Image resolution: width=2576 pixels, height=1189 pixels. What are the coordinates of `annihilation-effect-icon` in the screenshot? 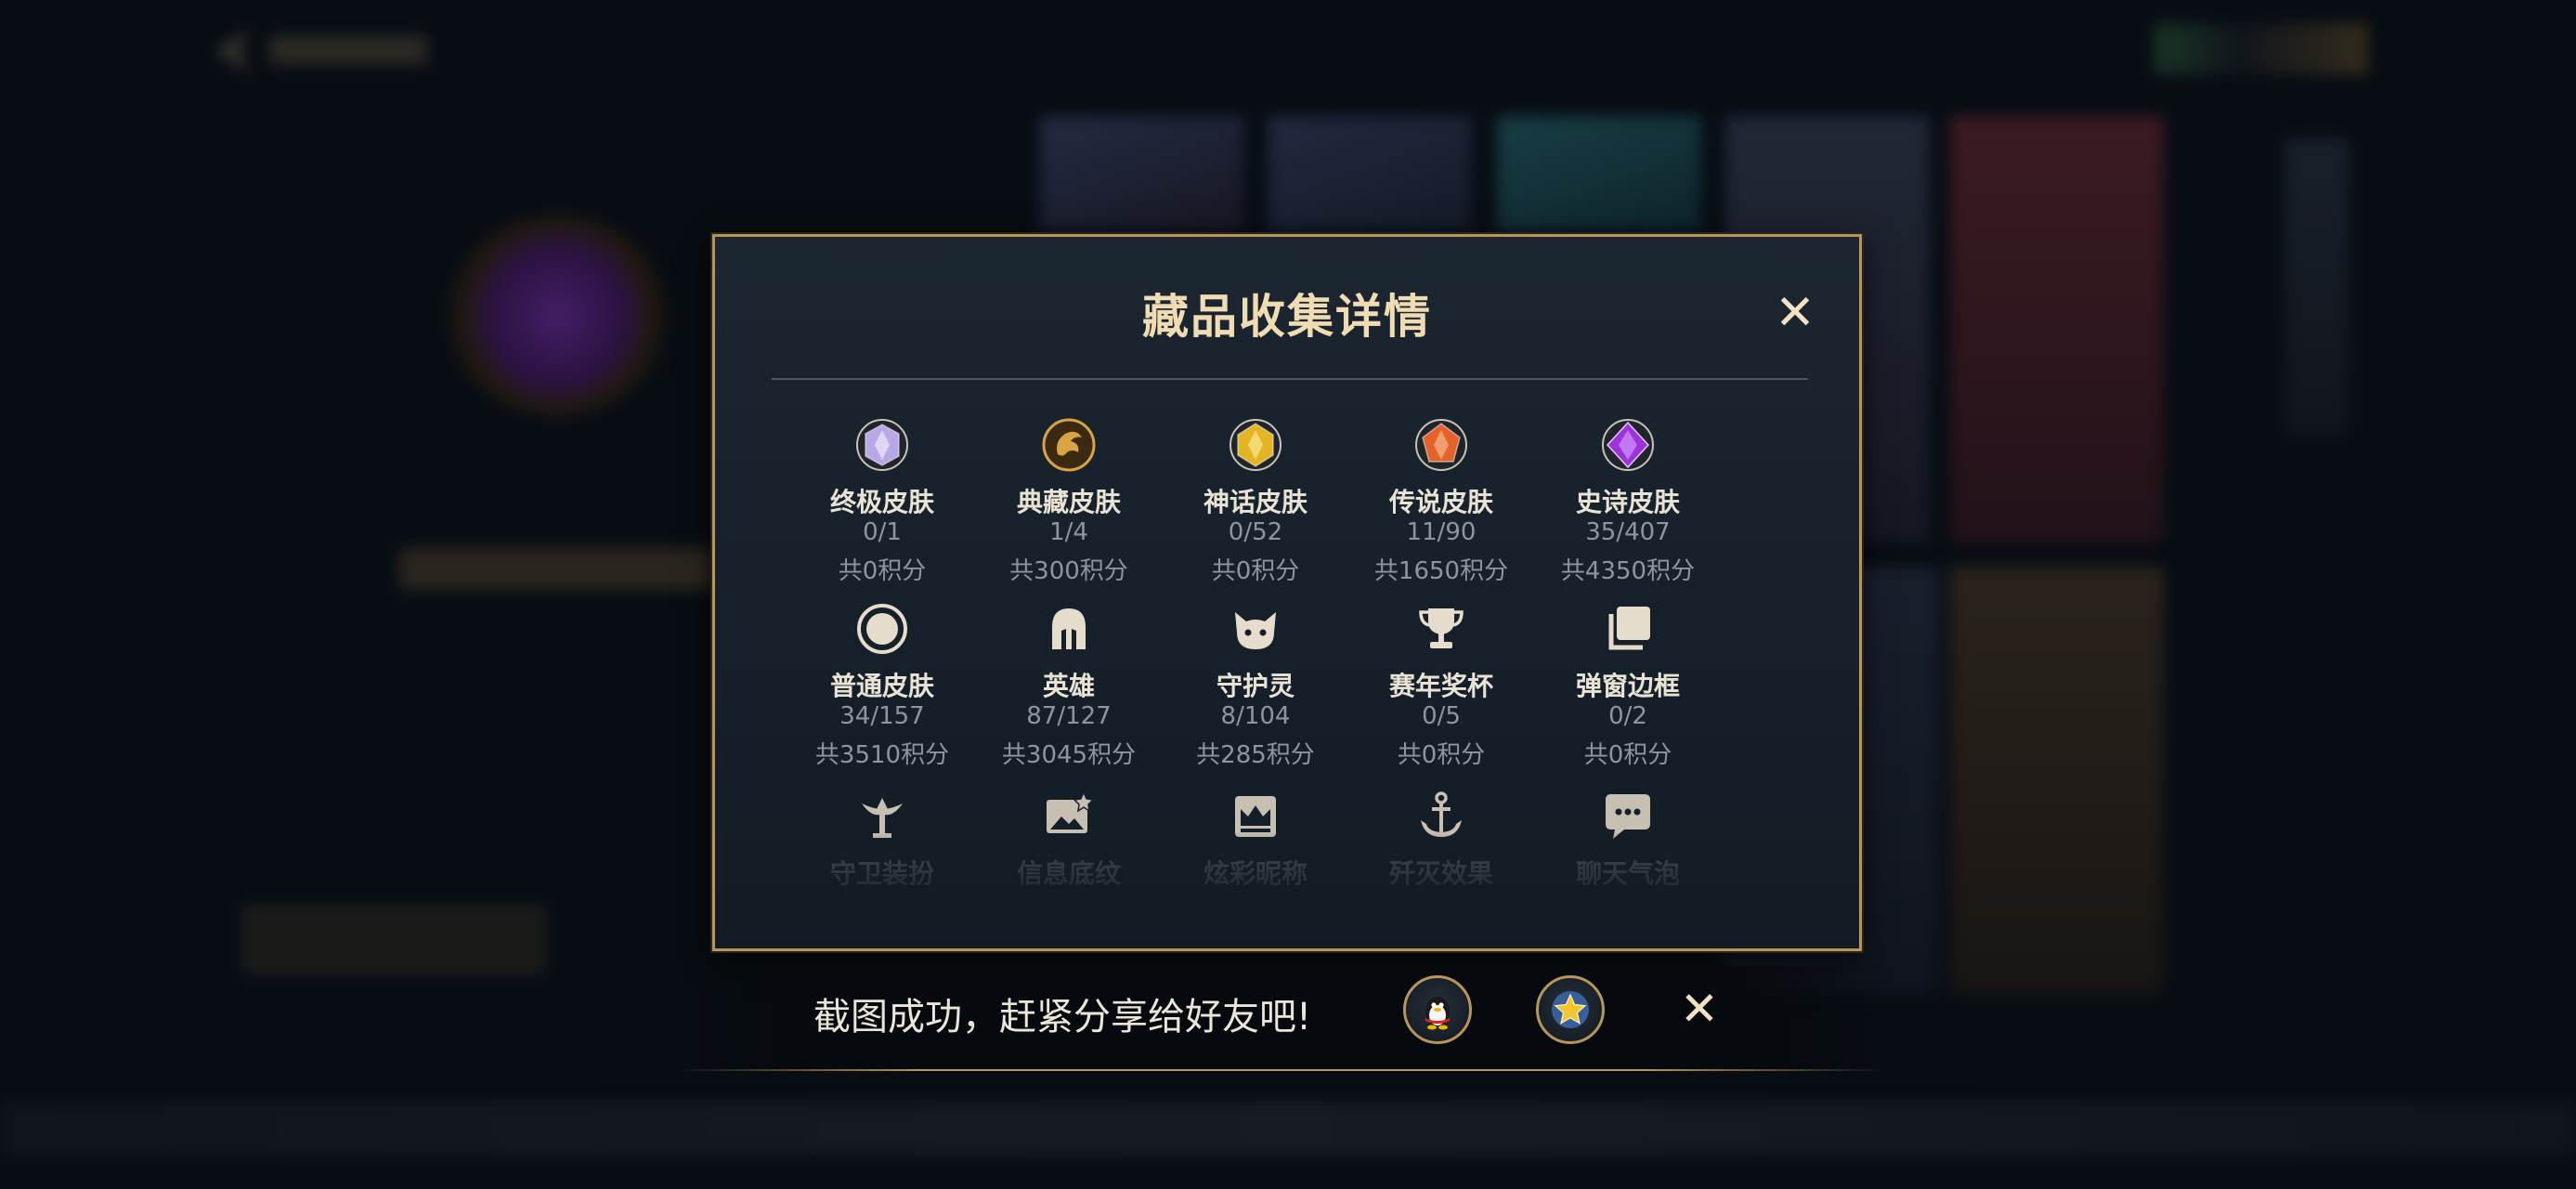 It's located at (1441, 816).